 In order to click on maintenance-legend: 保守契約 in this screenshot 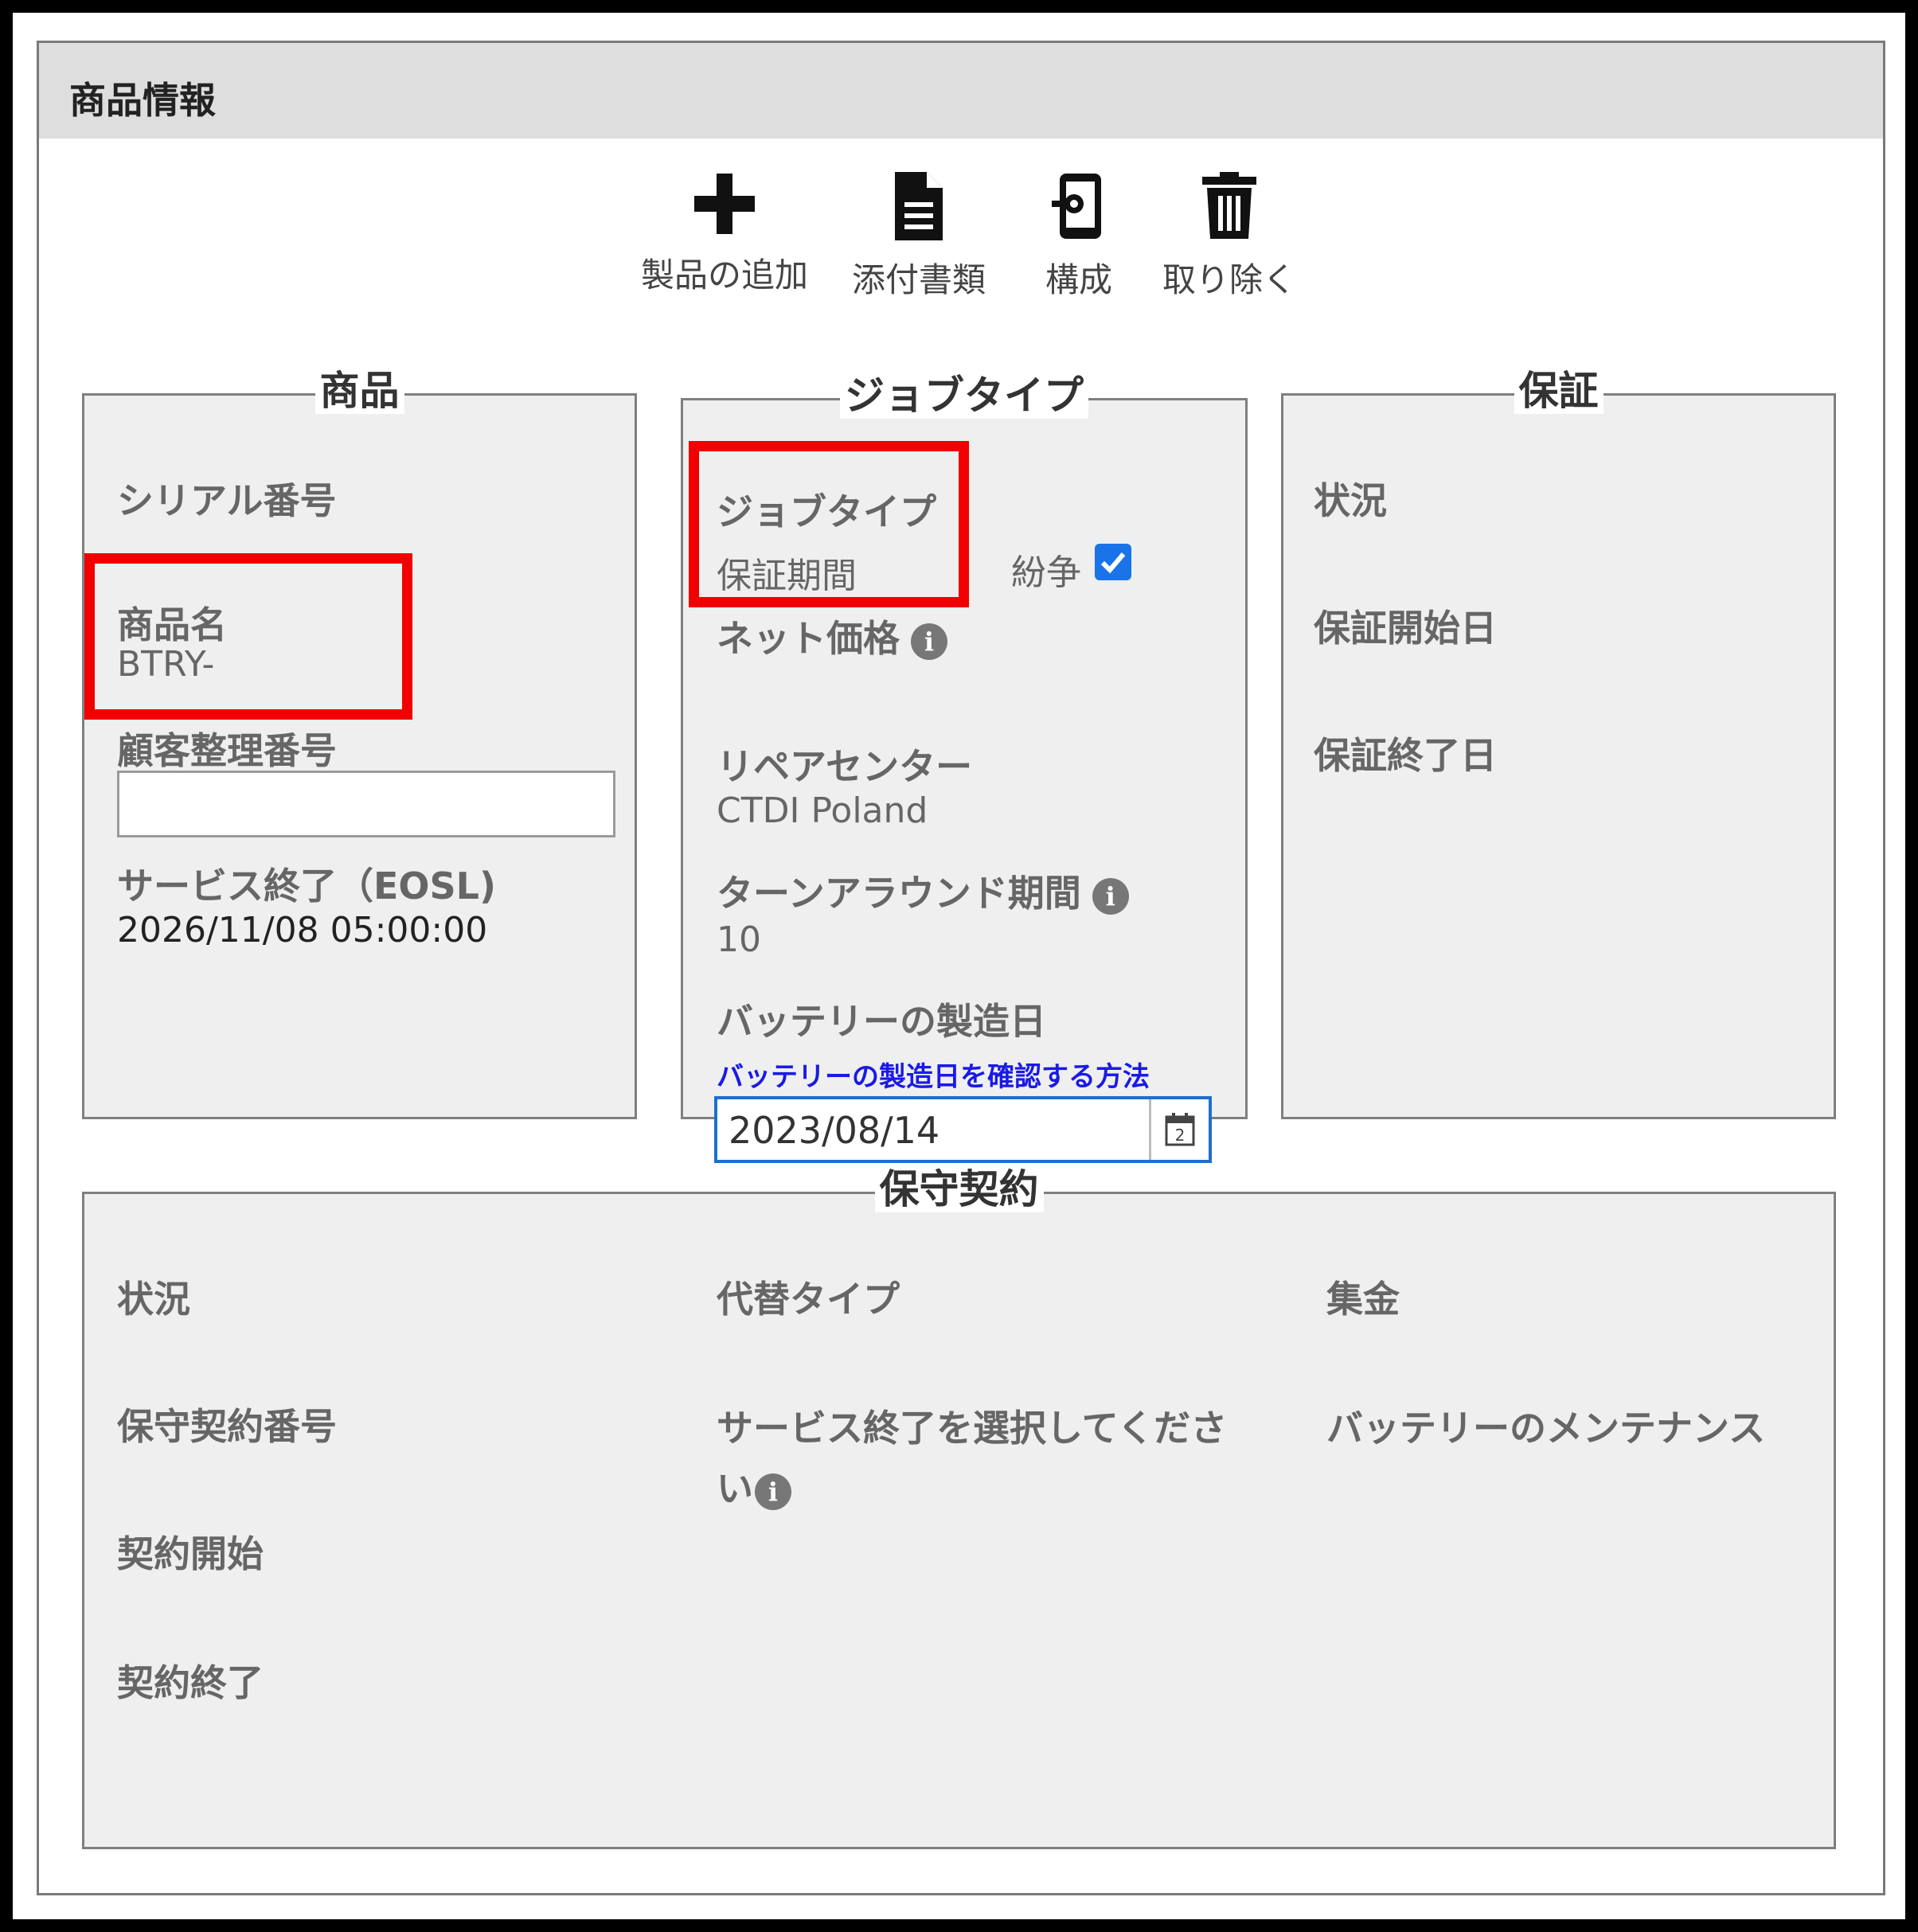, I will do `click(959, 1189)`.